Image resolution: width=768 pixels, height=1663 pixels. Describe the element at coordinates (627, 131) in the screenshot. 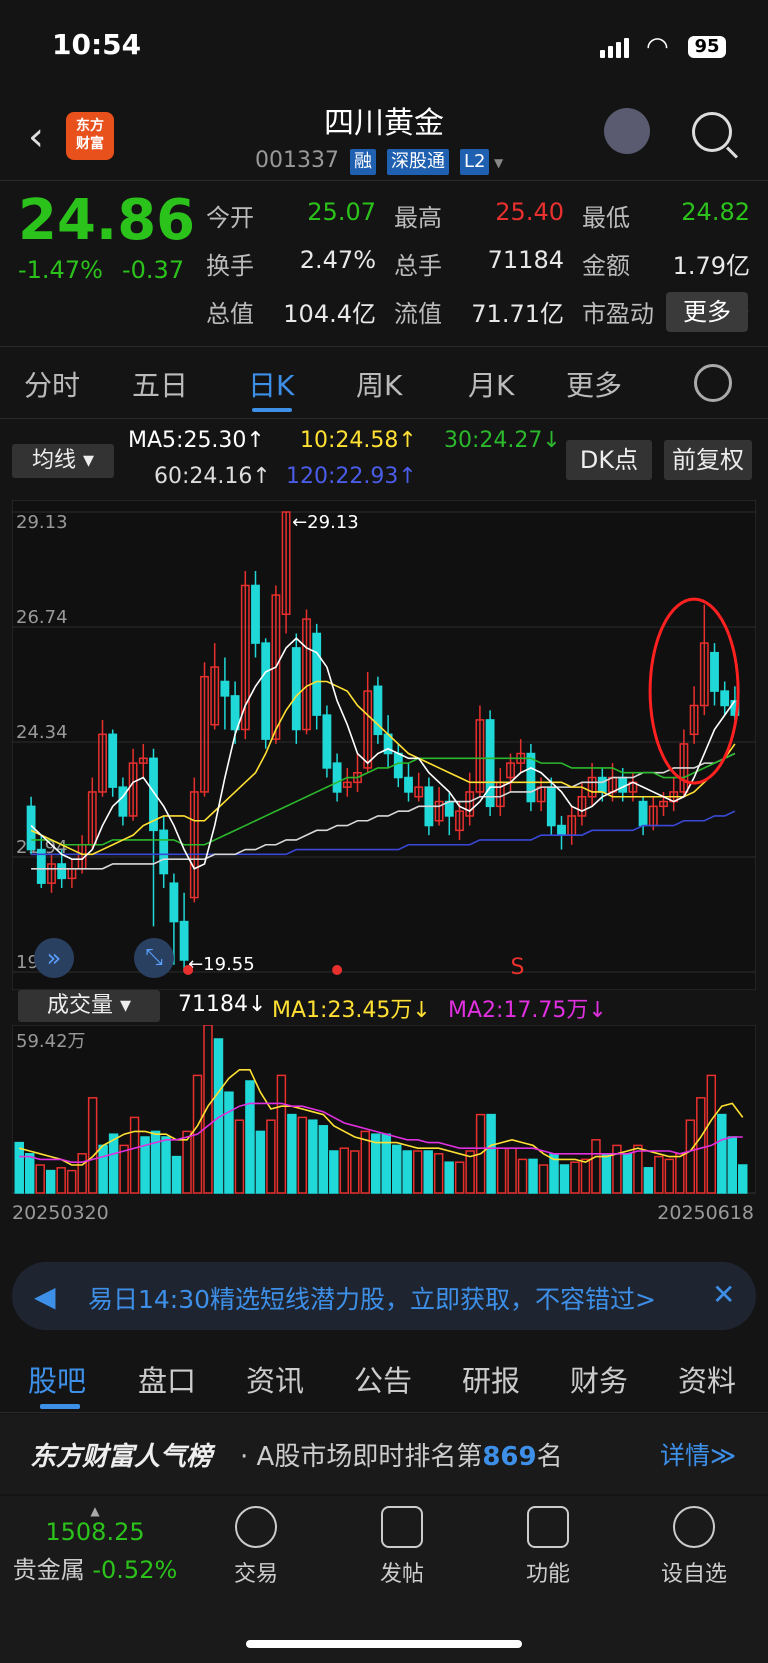

I see `robot-assistant-icon` at that location.